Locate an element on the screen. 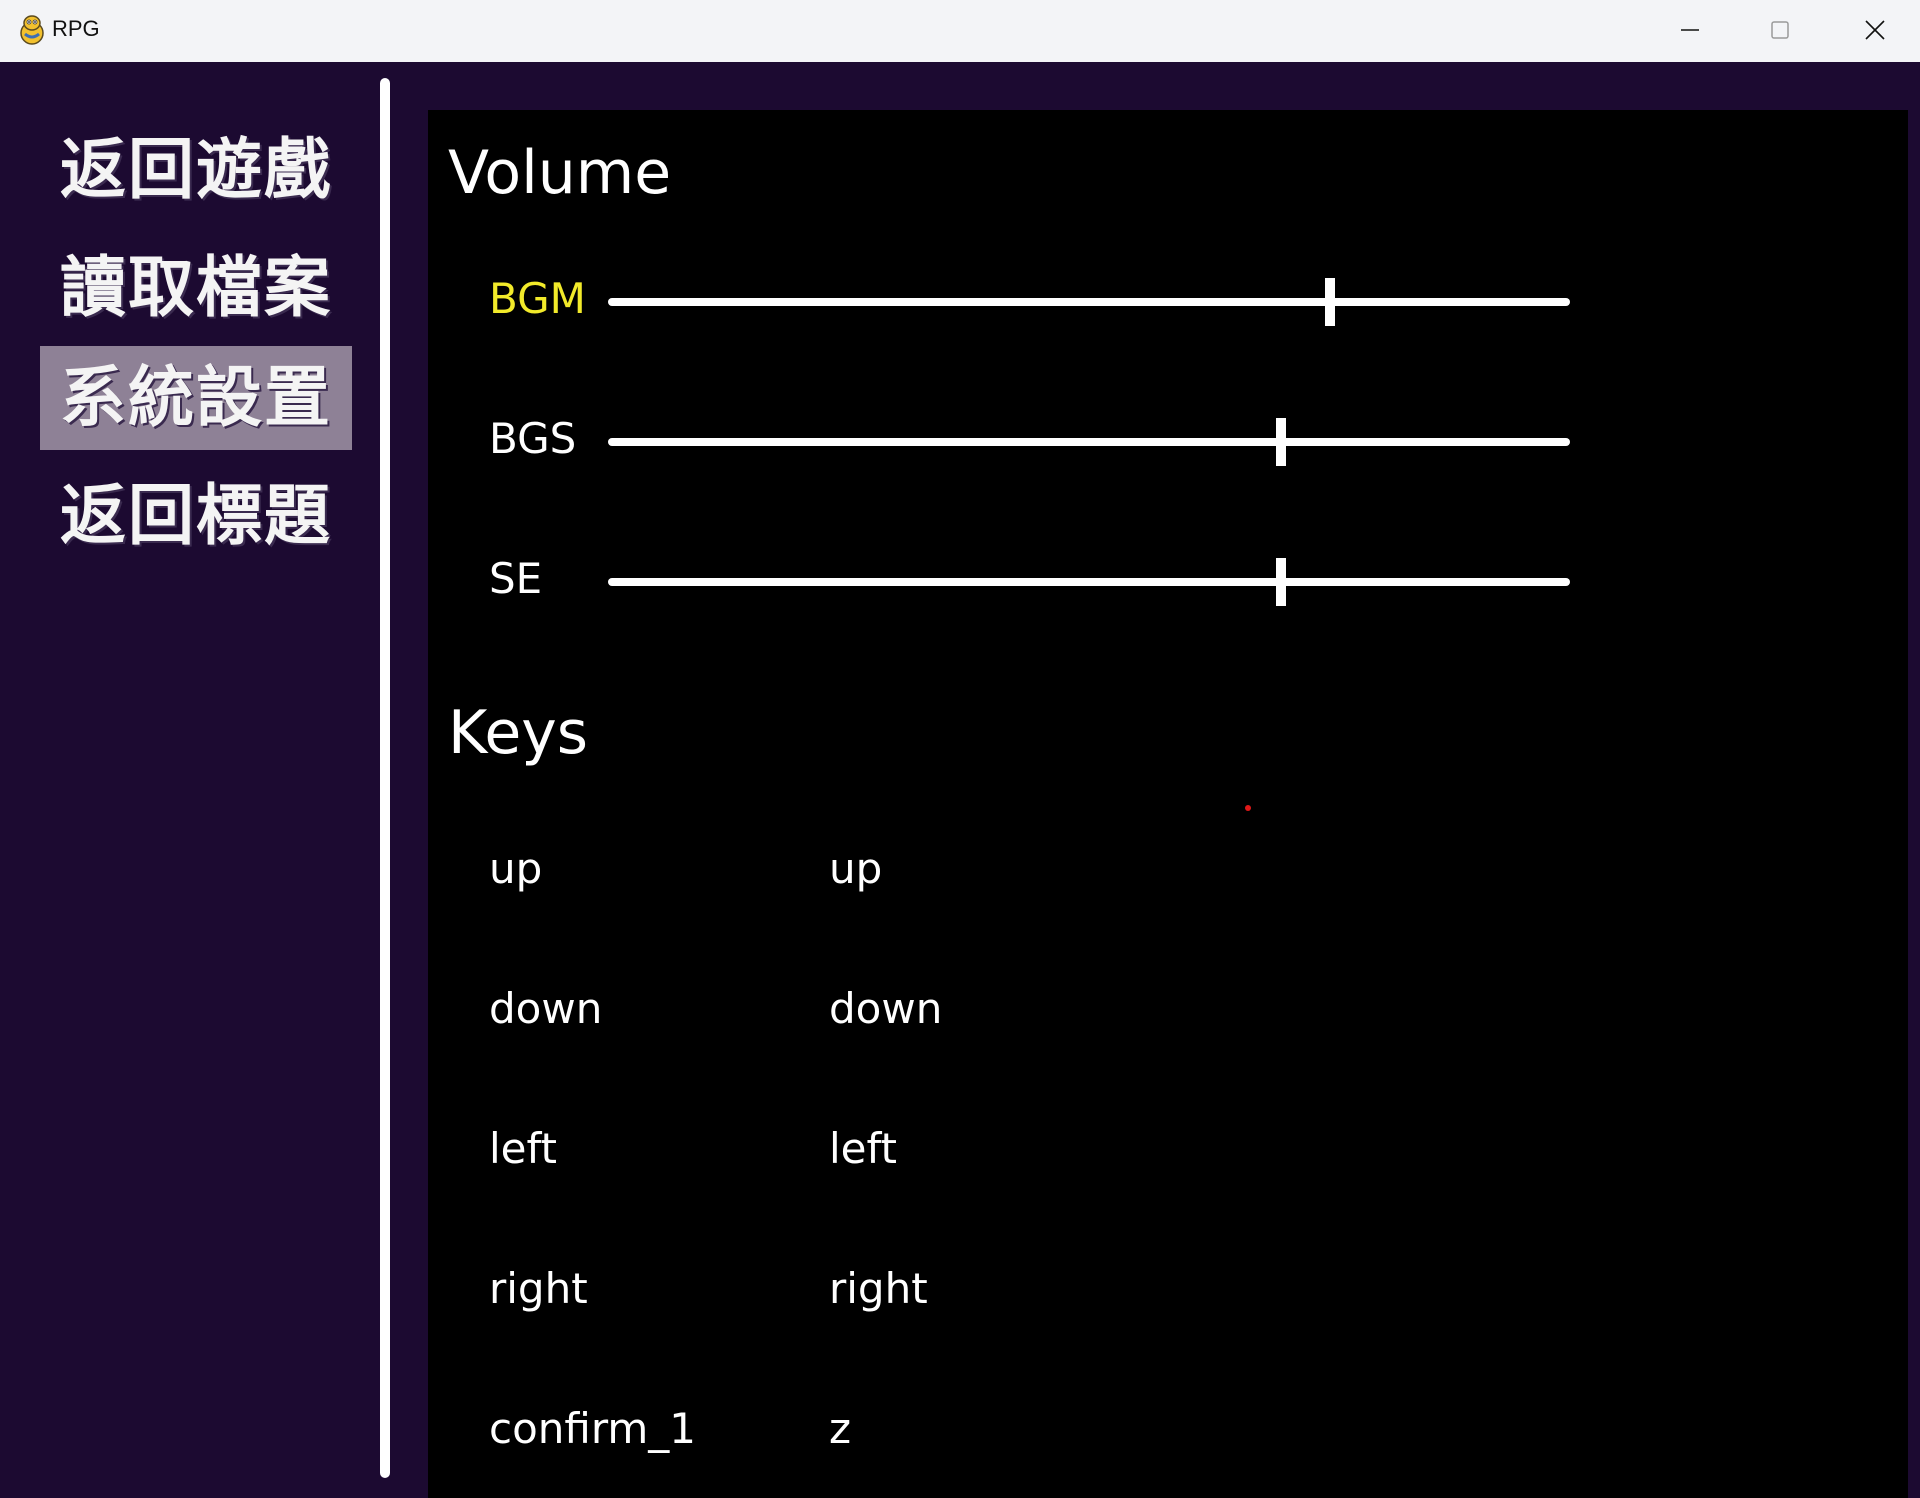 The image size is (1920, 1498). menu-item-load-file: 讀取檔案 is located at coordinates (196, 288).